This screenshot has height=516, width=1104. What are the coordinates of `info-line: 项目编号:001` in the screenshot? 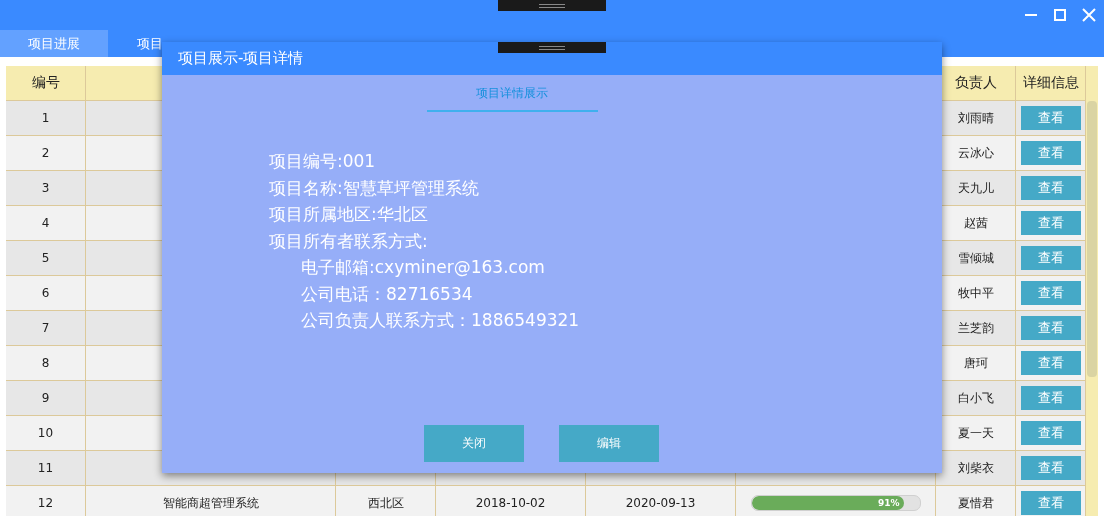 It's located at (322, 161).